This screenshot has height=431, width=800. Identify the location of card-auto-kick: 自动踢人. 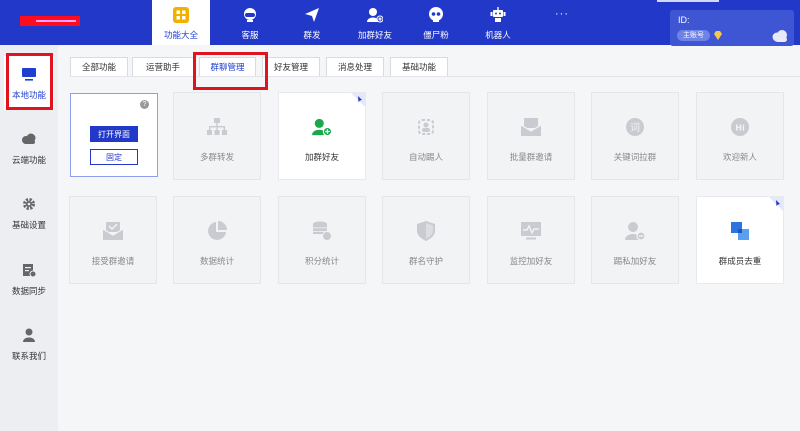
(426, 136).